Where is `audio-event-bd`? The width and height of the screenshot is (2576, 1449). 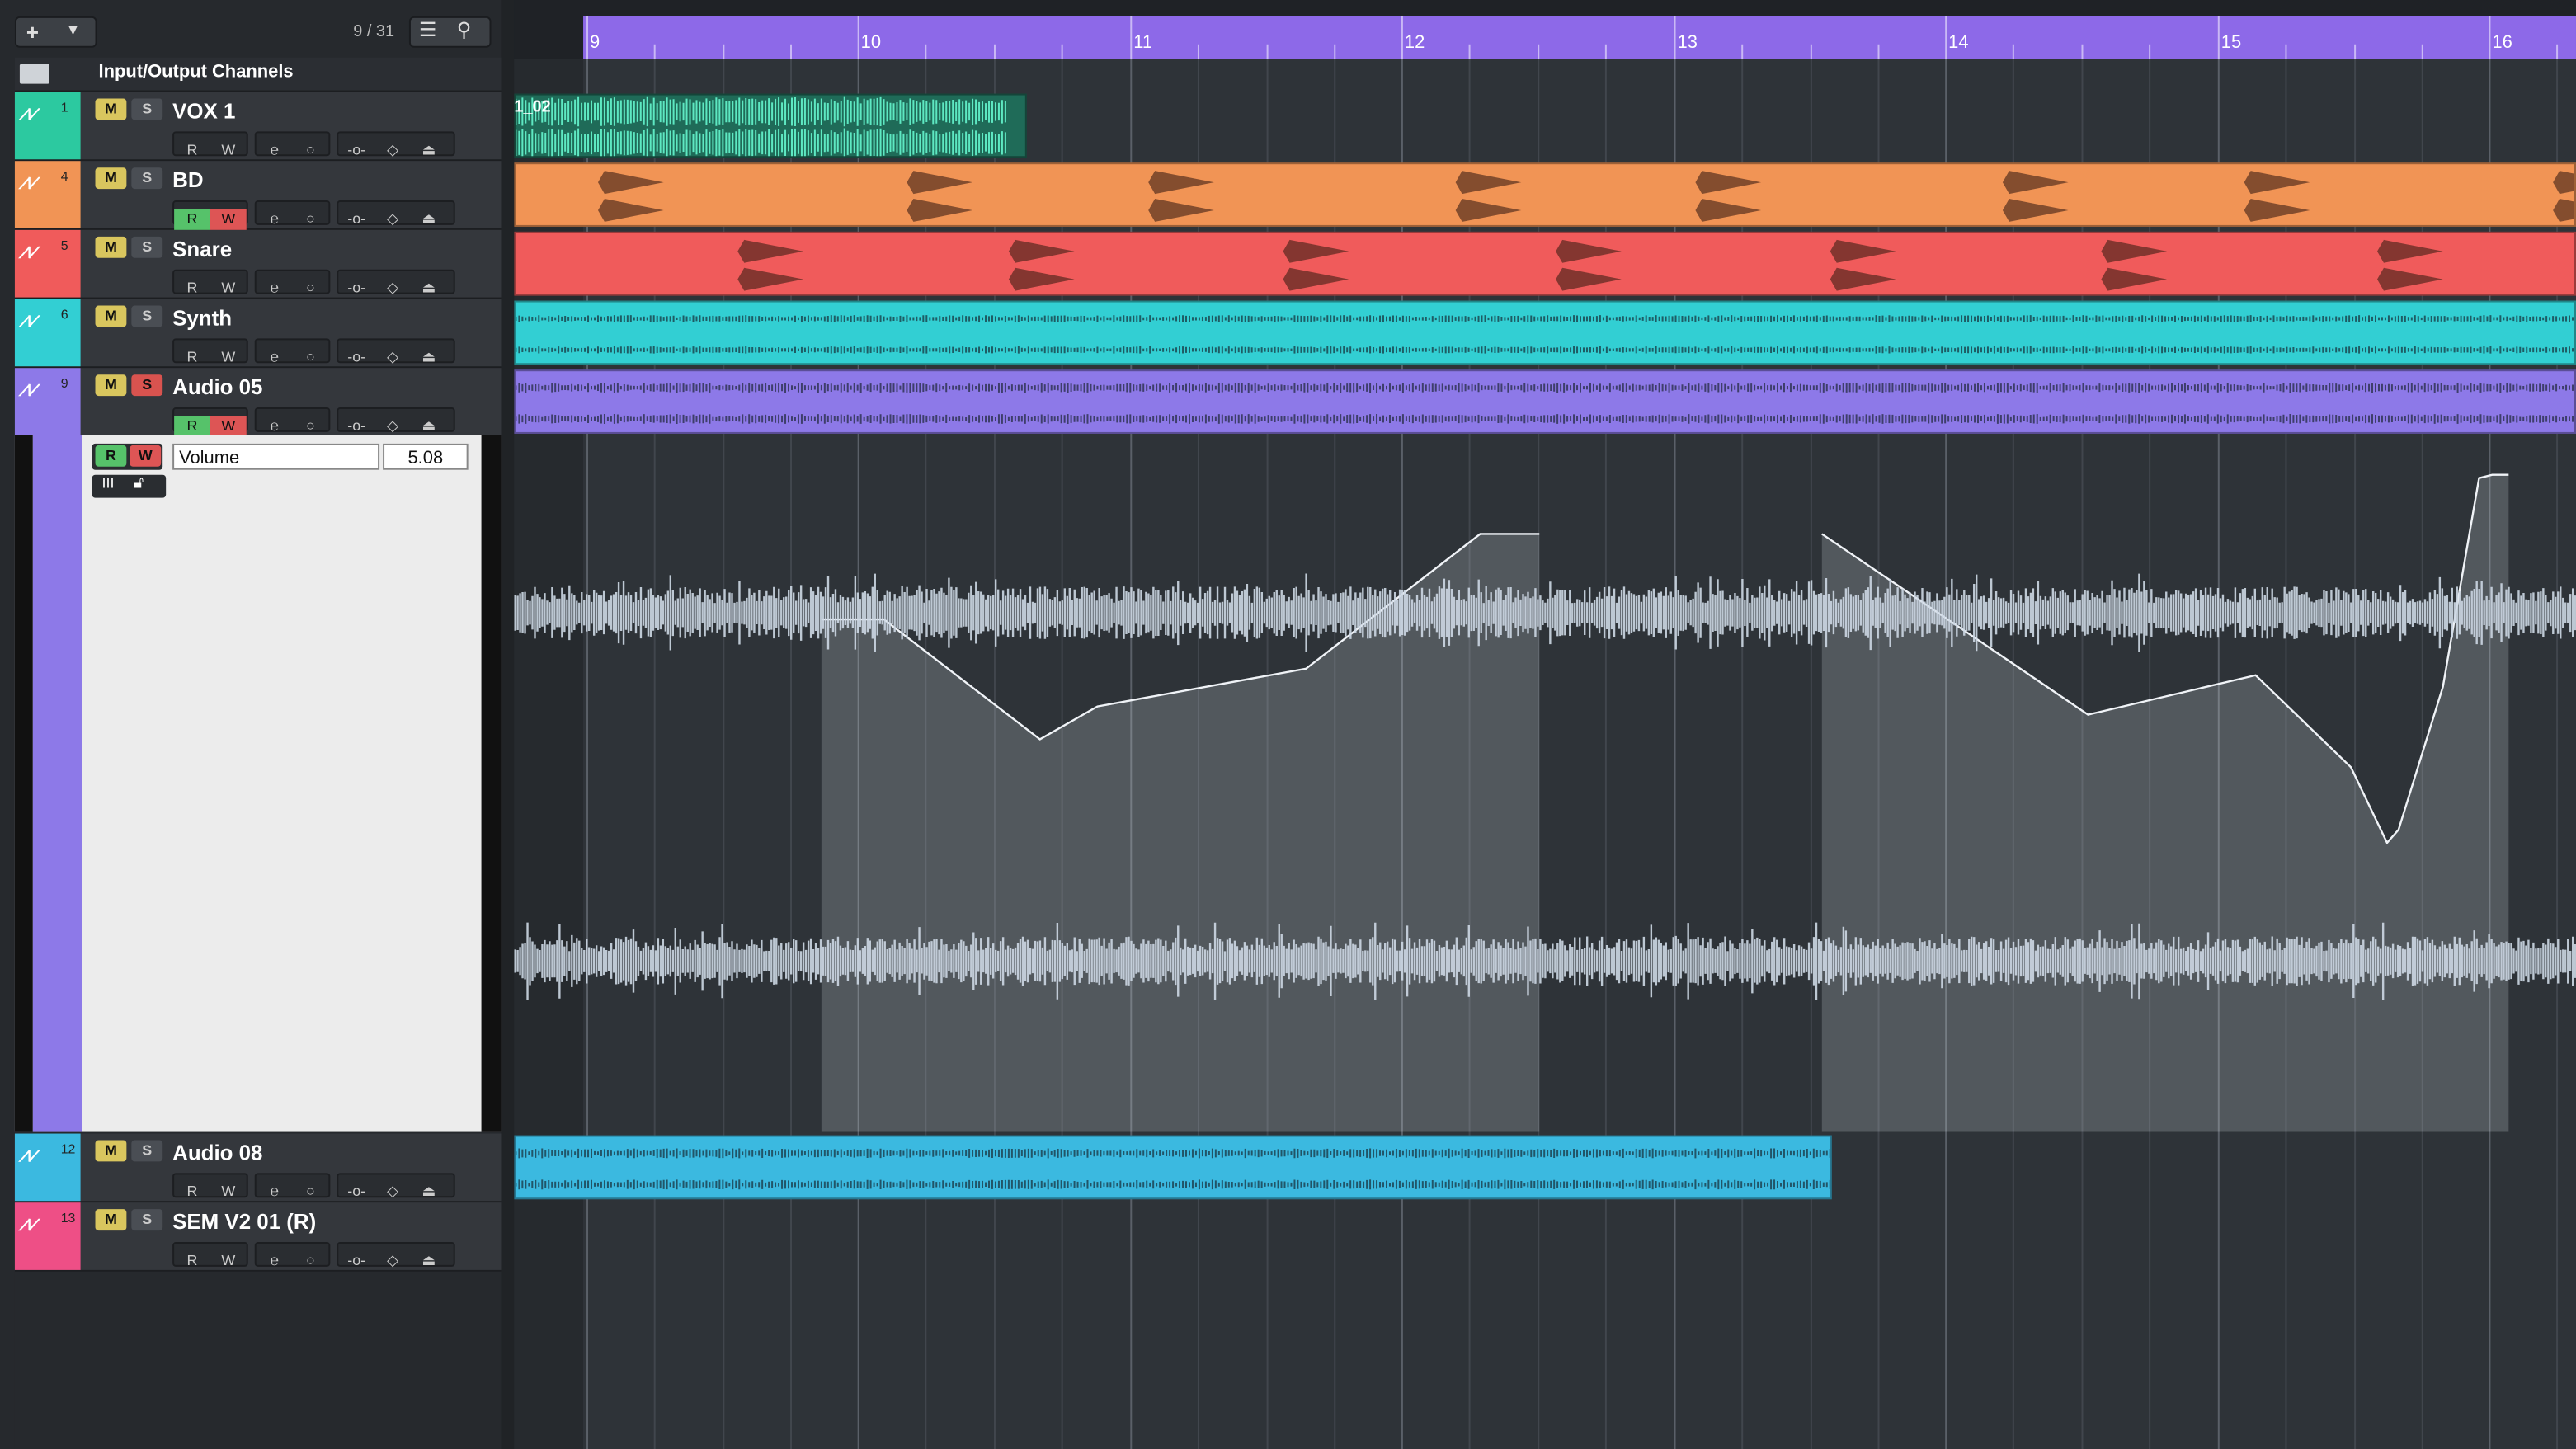
audio-event-bd is located at coordinates (1545, 195).